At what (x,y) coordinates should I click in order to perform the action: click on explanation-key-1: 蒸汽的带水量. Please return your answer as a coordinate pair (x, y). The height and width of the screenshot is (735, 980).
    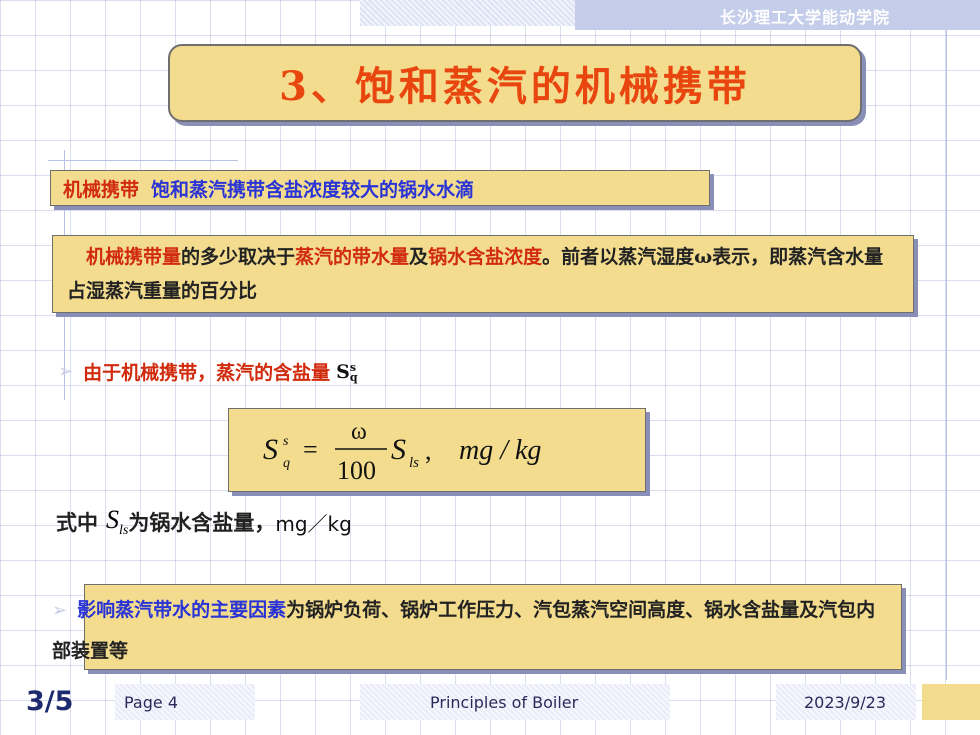
    Looking at the image, I should click on (352, 257).